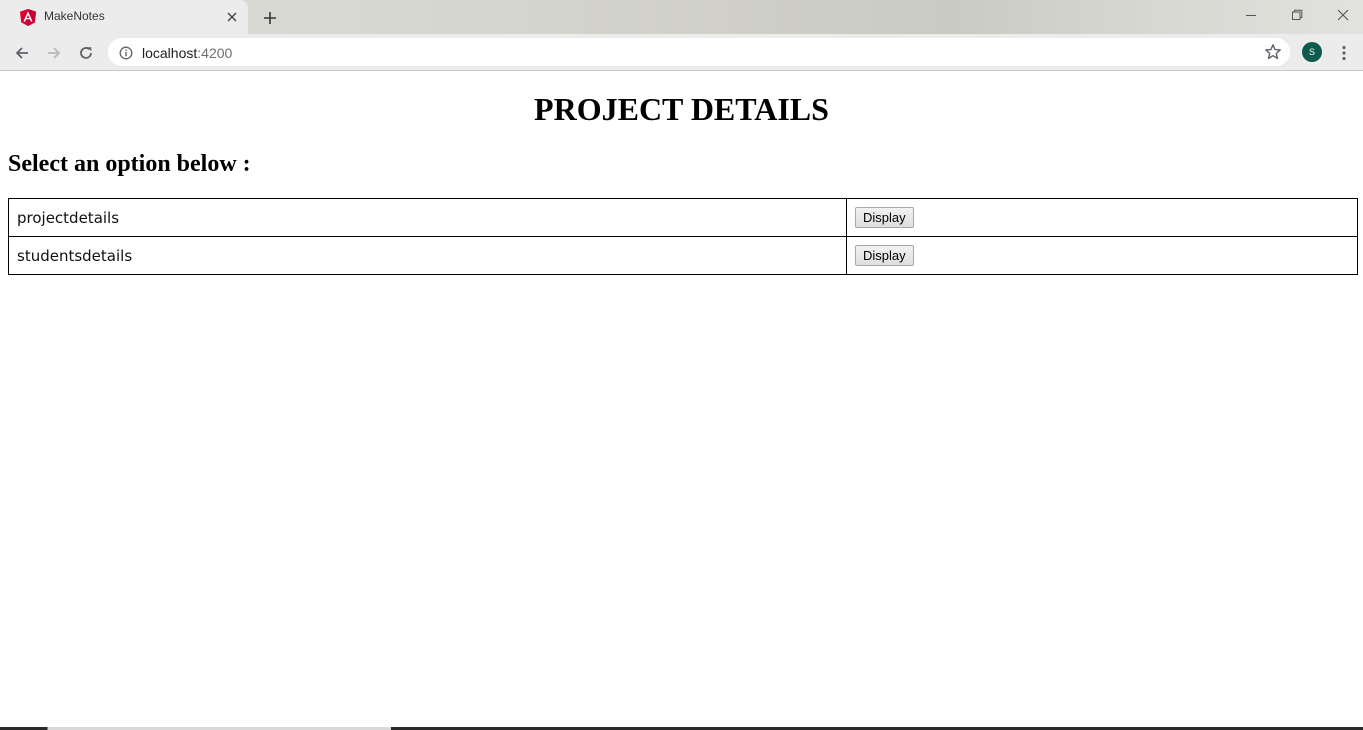  I want to click on table-row: projectdetails Display, so click(683, 217).